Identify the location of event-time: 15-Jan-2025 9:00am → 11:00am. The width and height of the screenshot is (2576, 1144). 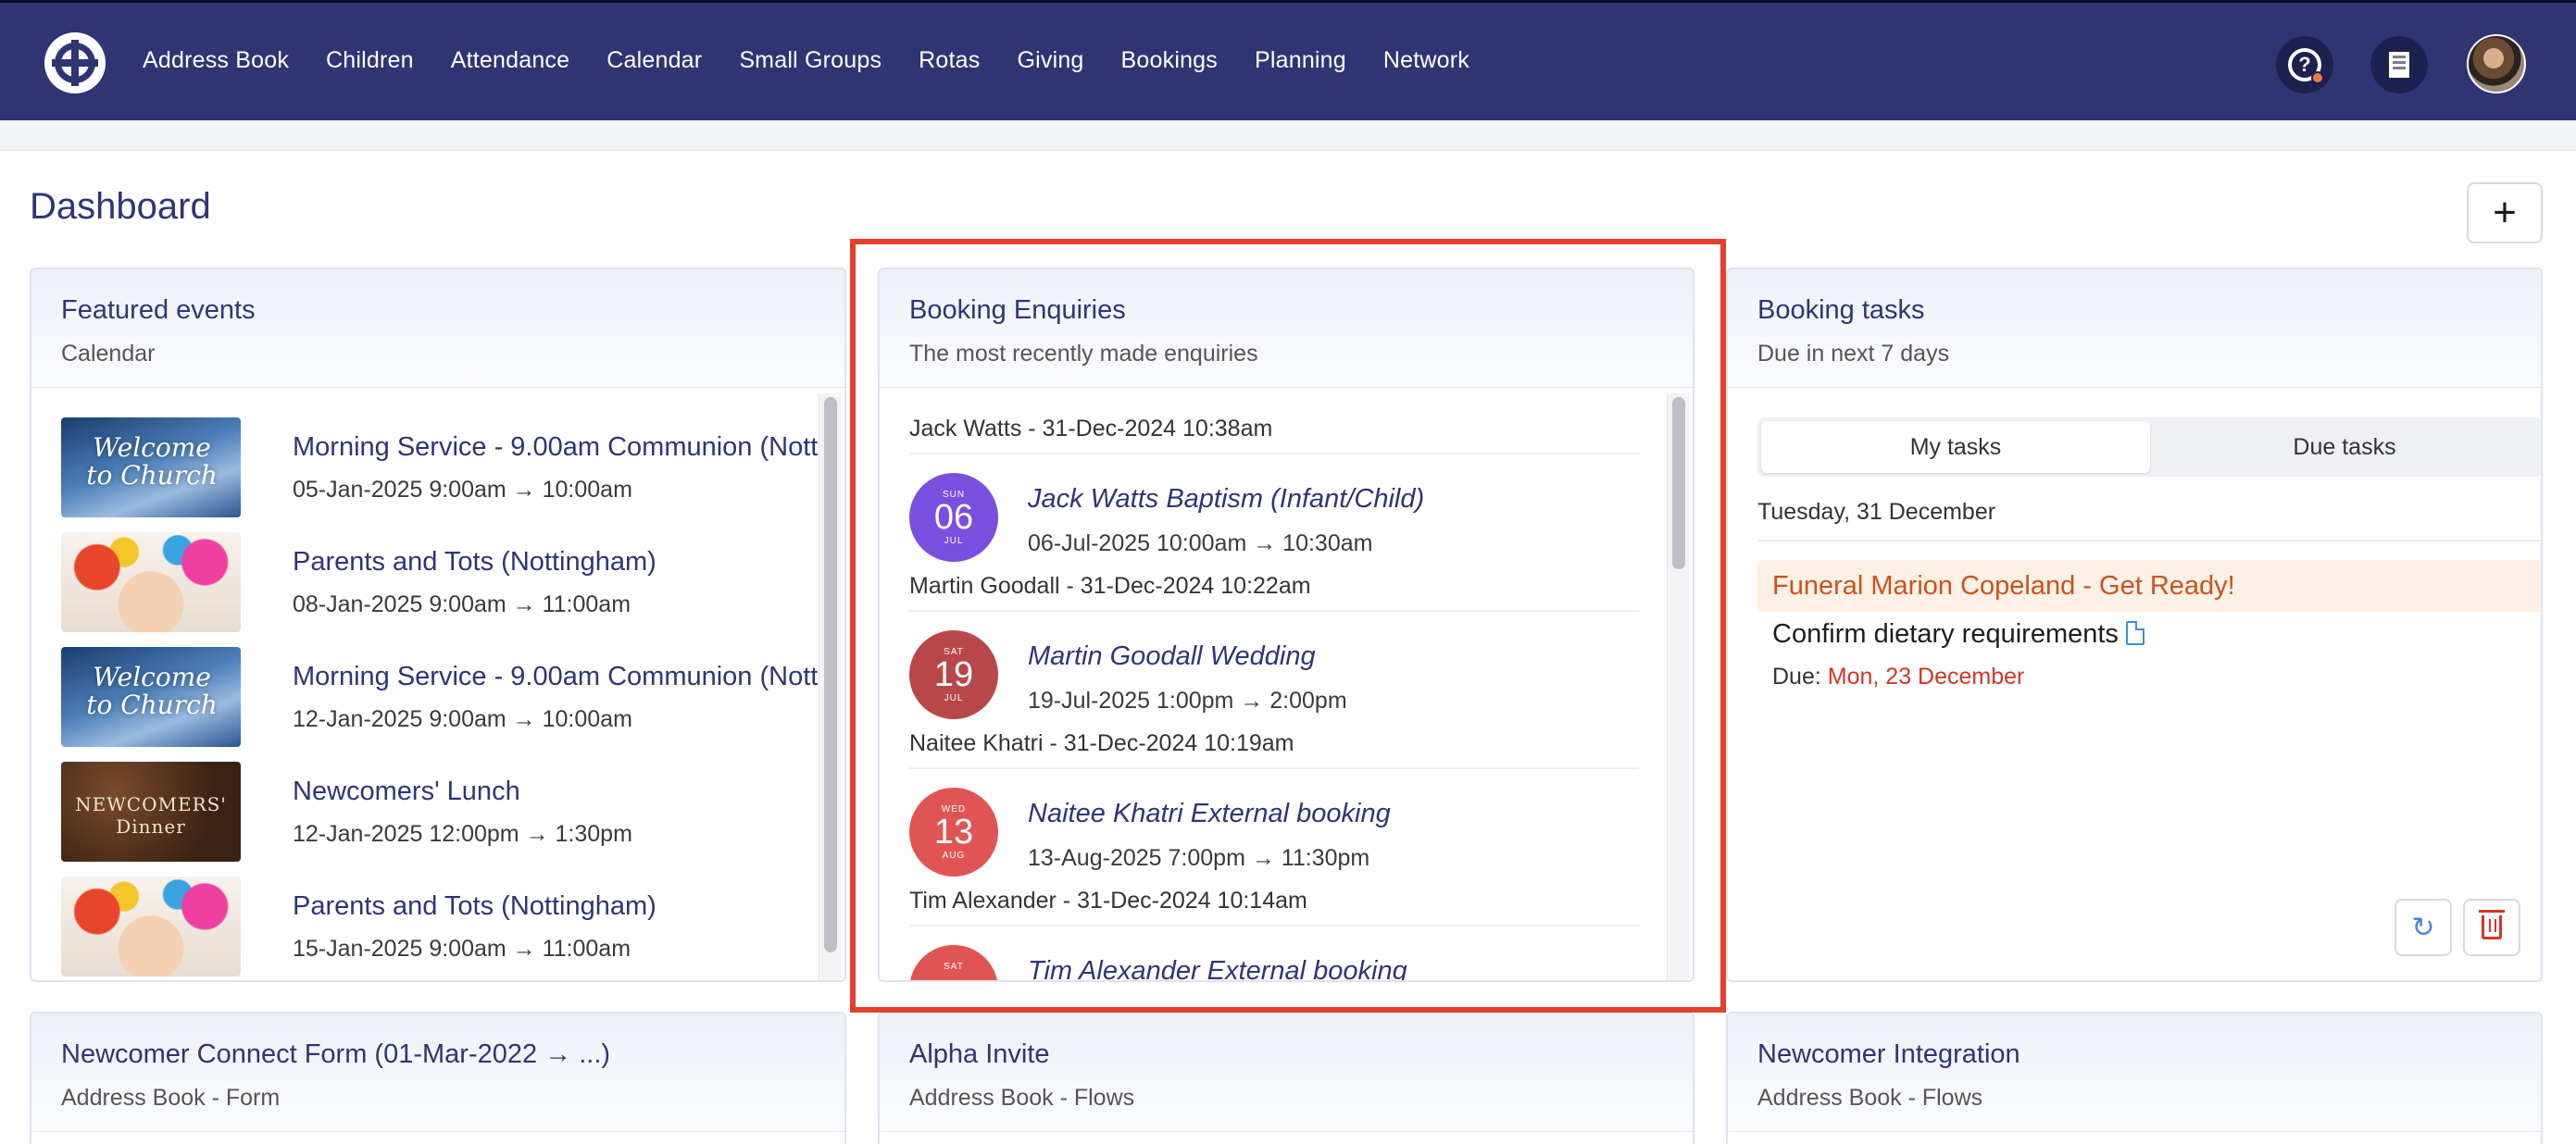
(462, 949).